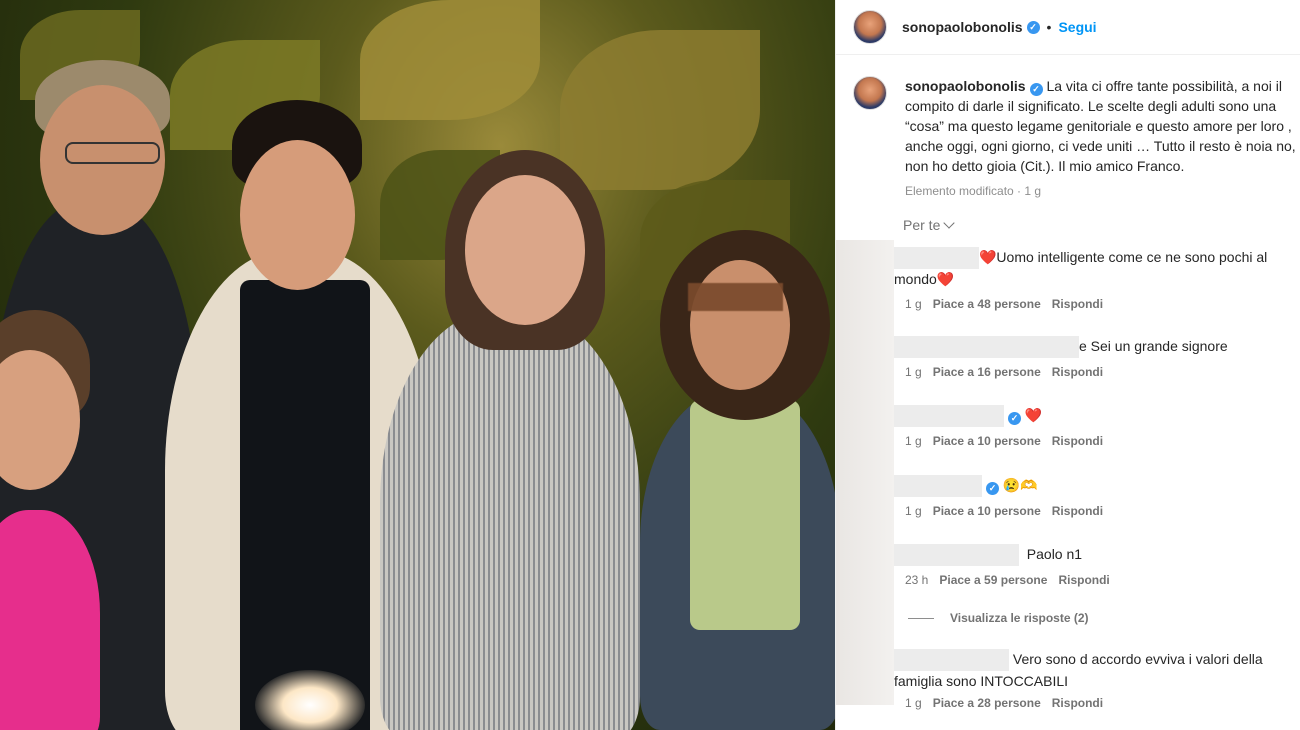  I want to click on comment-text: Paolo n1, so click(1054, 554).